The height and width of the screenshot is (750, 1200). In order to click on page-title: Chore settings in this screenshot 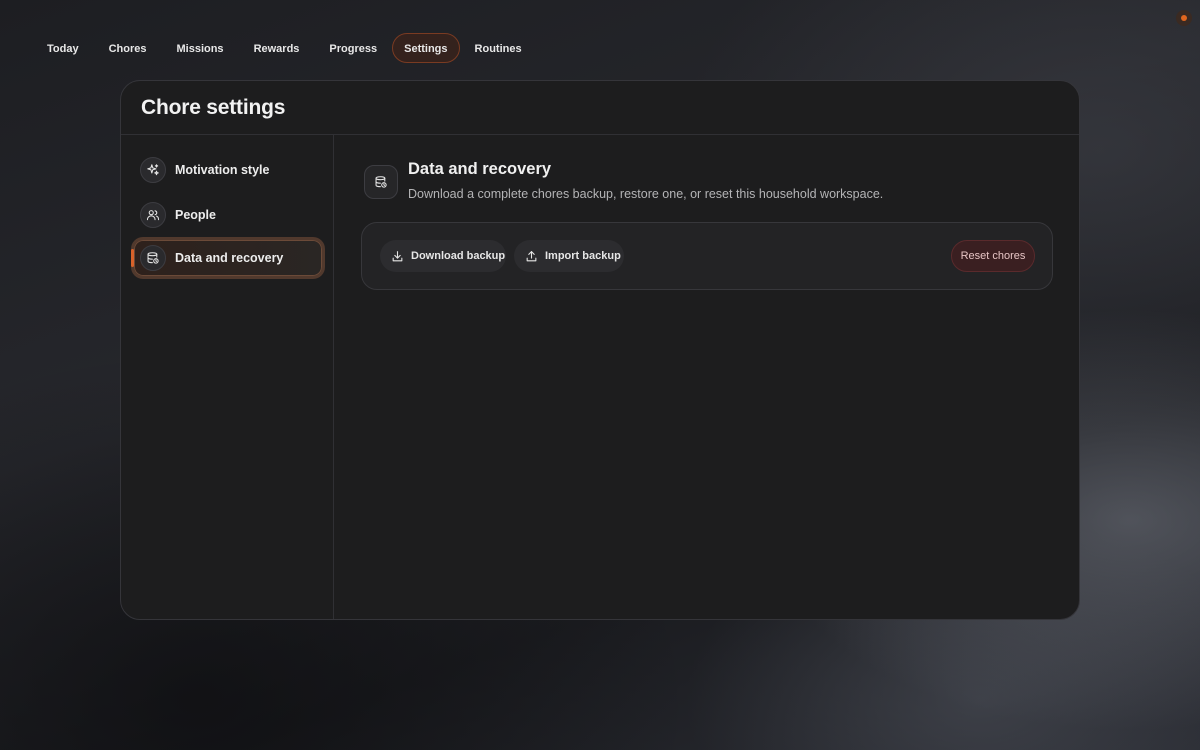, I will do `click(213, 107)`.